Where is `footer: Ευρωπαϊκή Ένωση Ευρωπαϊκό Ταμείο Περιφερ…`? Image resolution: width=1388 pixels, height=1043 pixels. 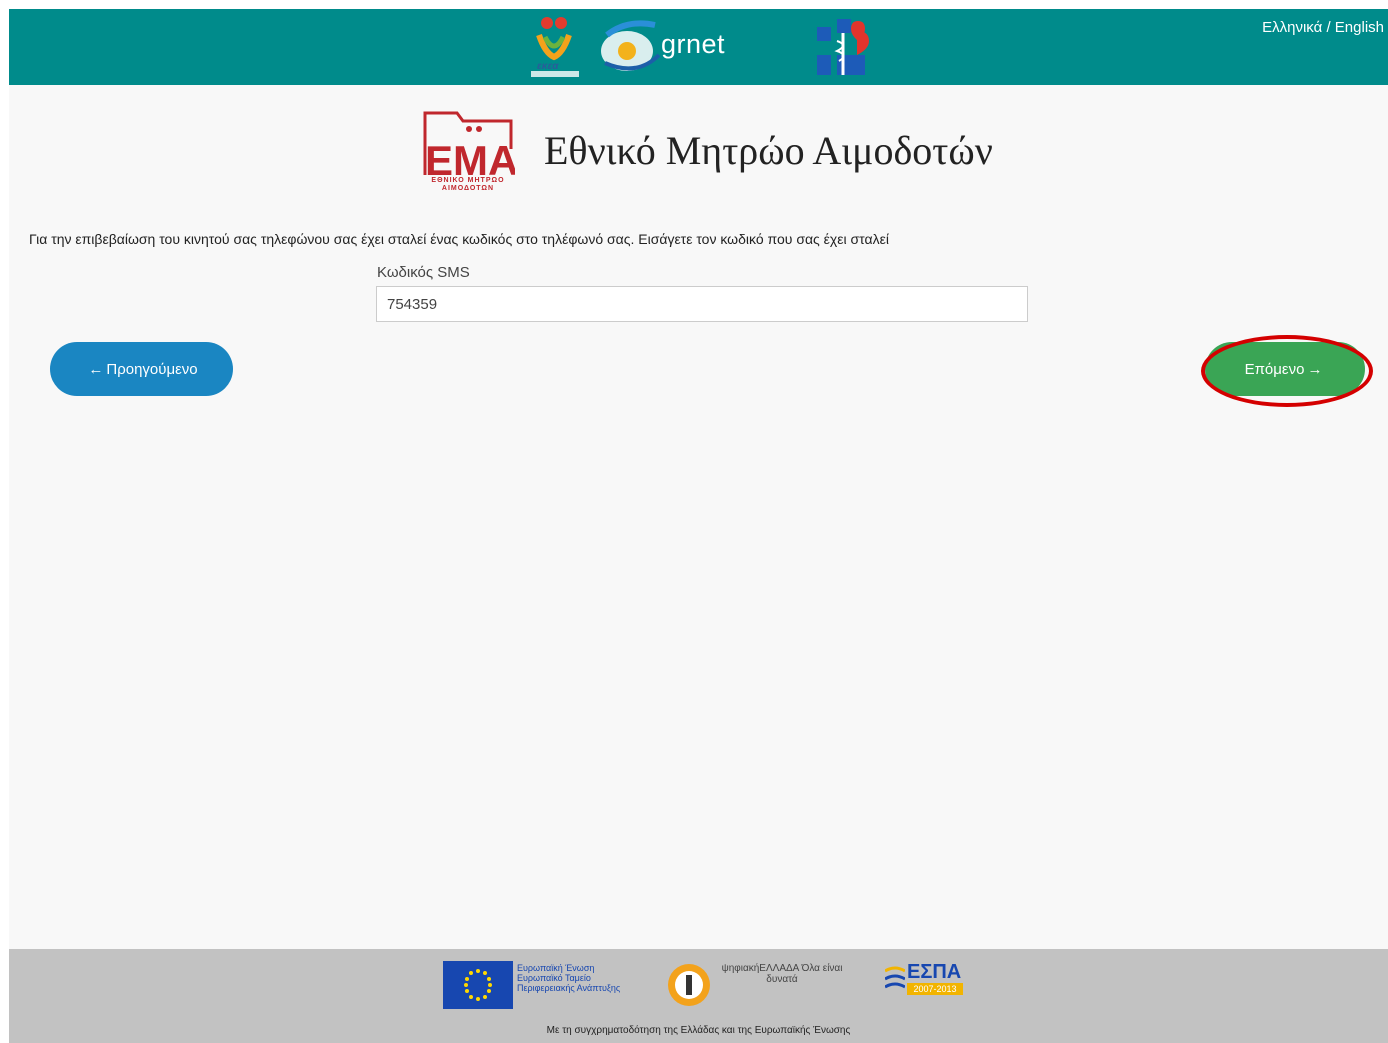
footer: Ευρωπαϊκή Ένωση Ευρωπαϊκό Ταμείο Περιφερ… is located at coordinates (698, 996).